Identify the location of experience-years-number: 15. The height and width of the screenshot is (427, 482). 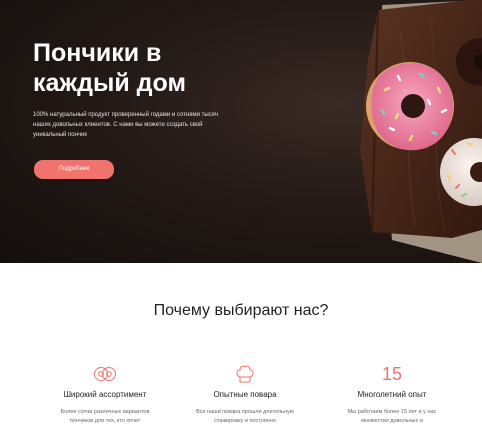
(392, 374).